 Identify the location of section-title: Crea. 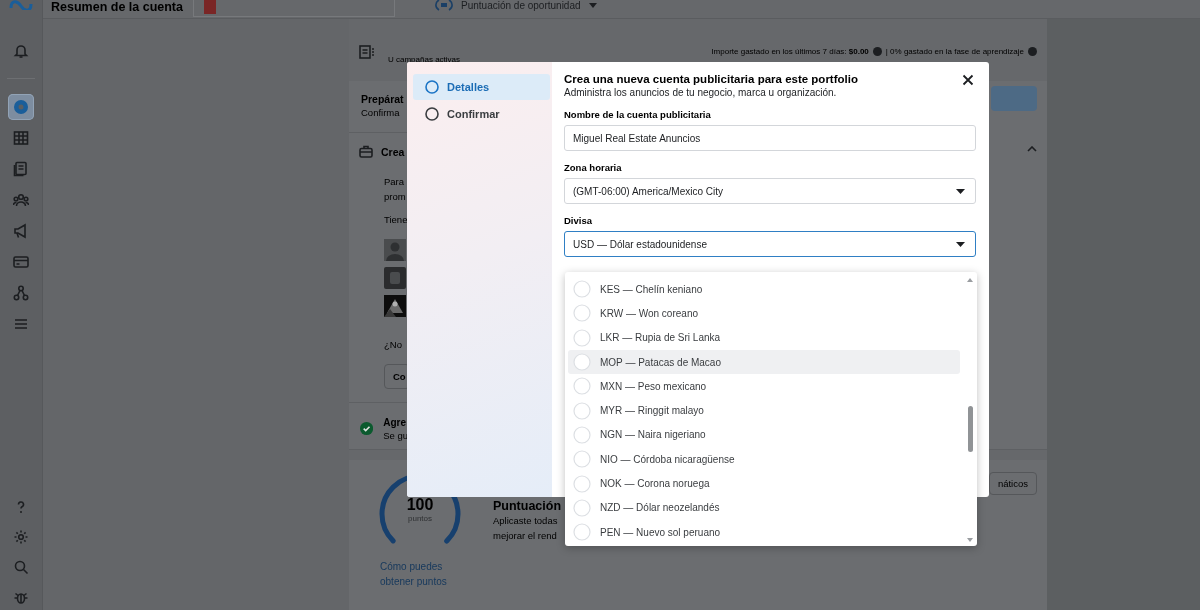
(393, 151).